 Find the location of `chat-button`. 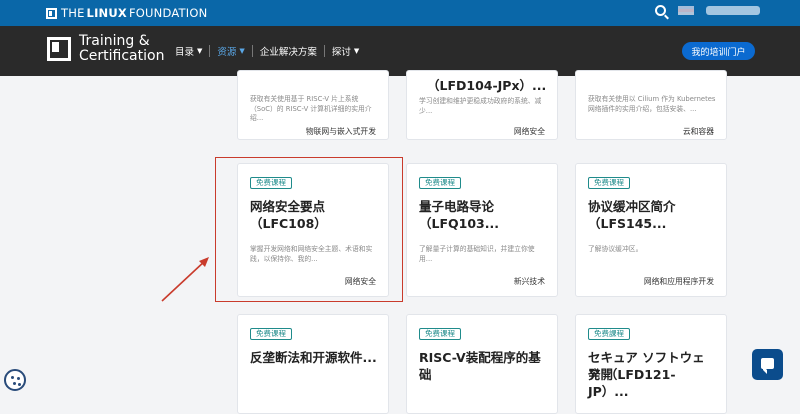

chat-button is located at coordinates (767, 364).